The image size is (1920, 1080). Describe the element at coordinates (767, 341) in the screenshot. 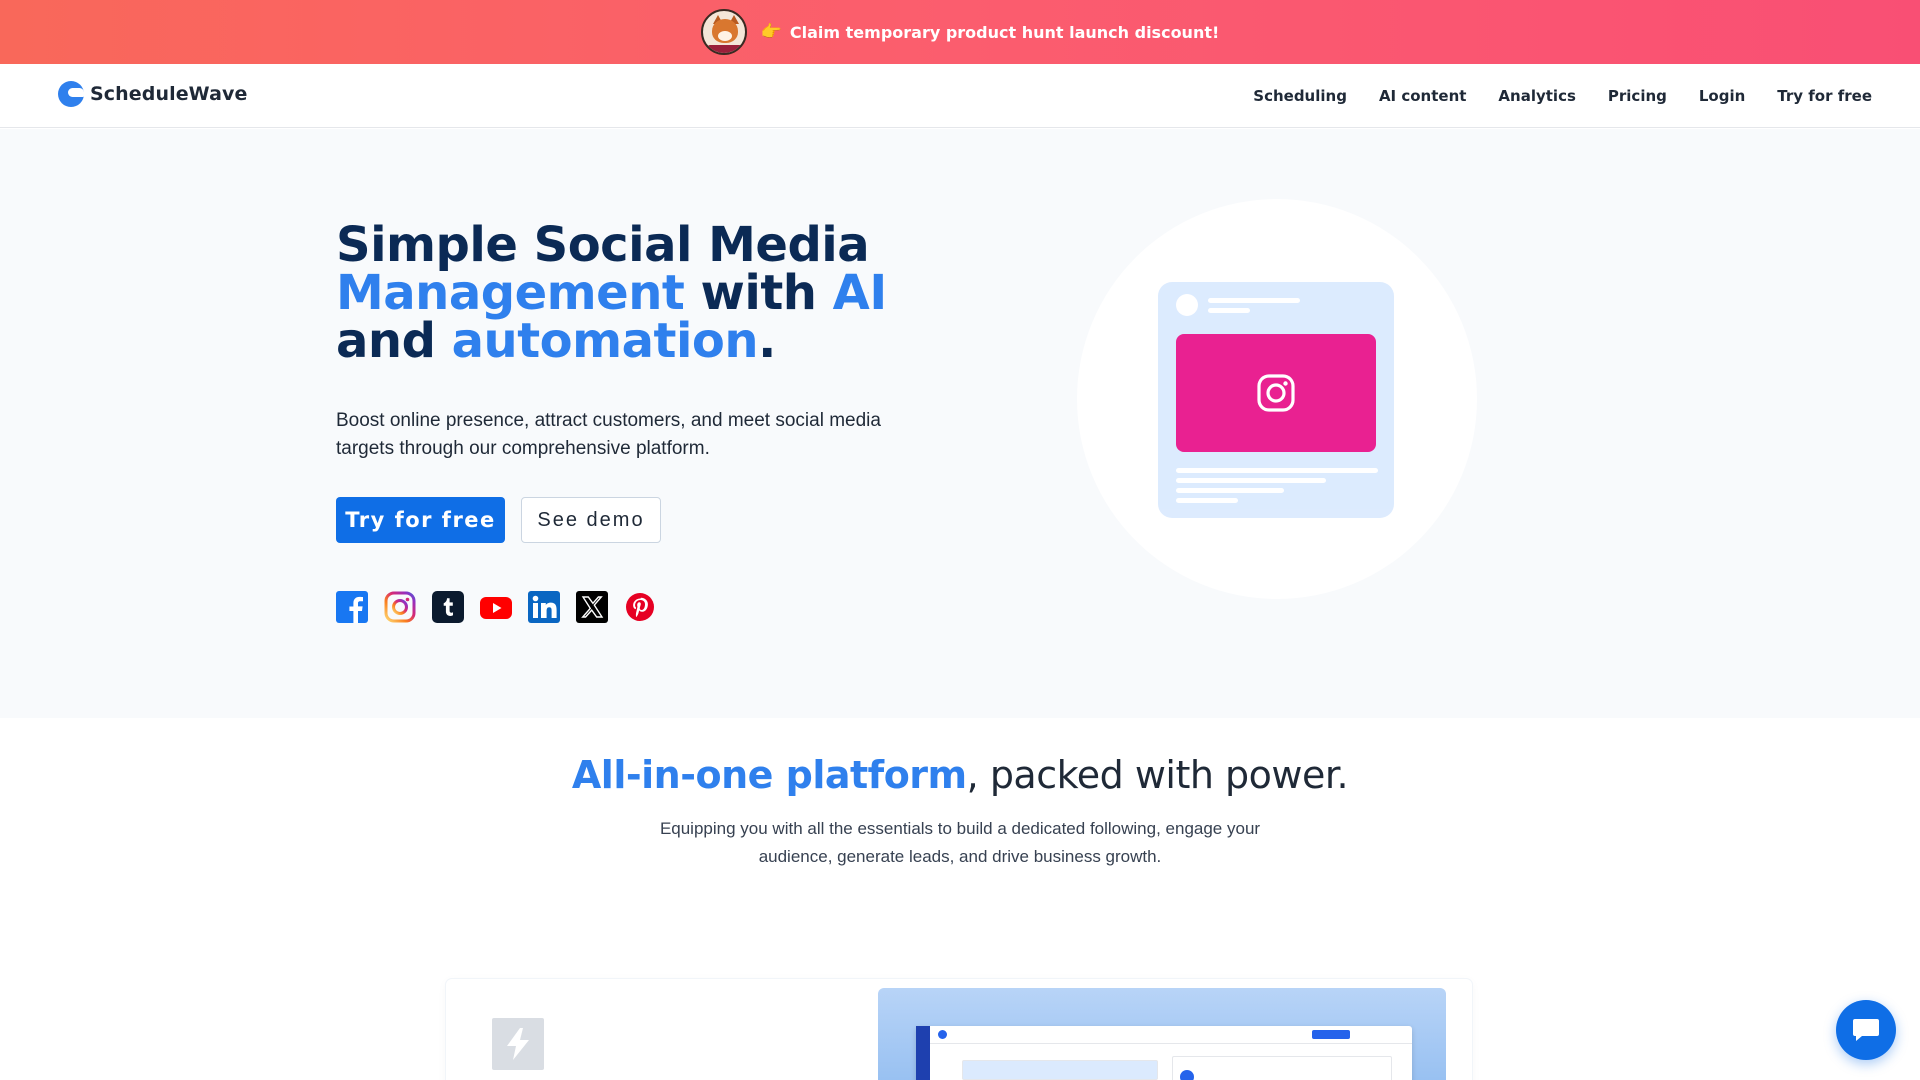

I see `hero-title-period: .` at that location.